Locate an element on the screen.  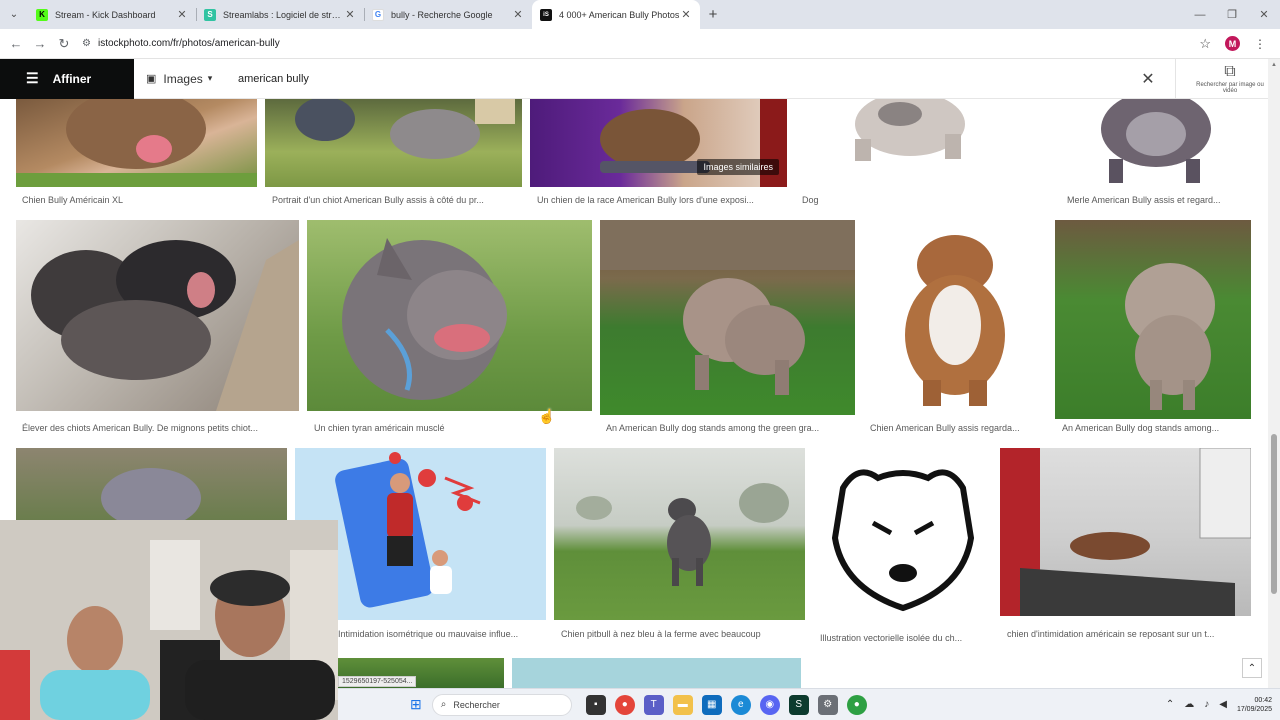
tray-chevron-icon: ⌃ is located at coordinates (1170, 704).